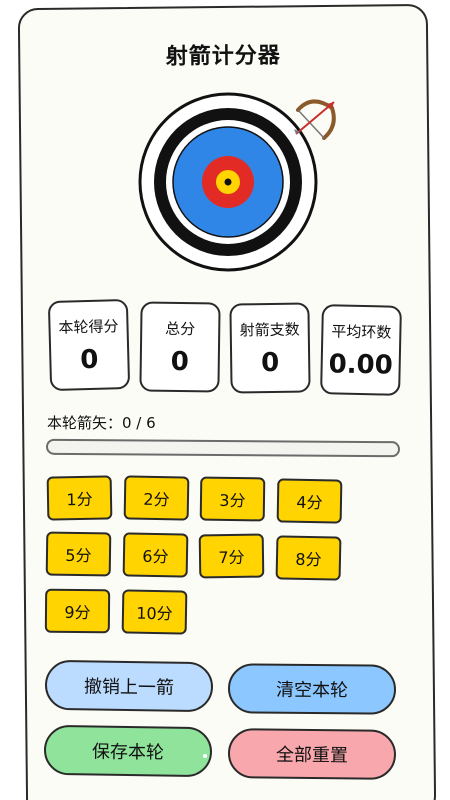 This screenshot has width=450, height=800. I want to click on stat-label: 平均环数, so click(361, 332).